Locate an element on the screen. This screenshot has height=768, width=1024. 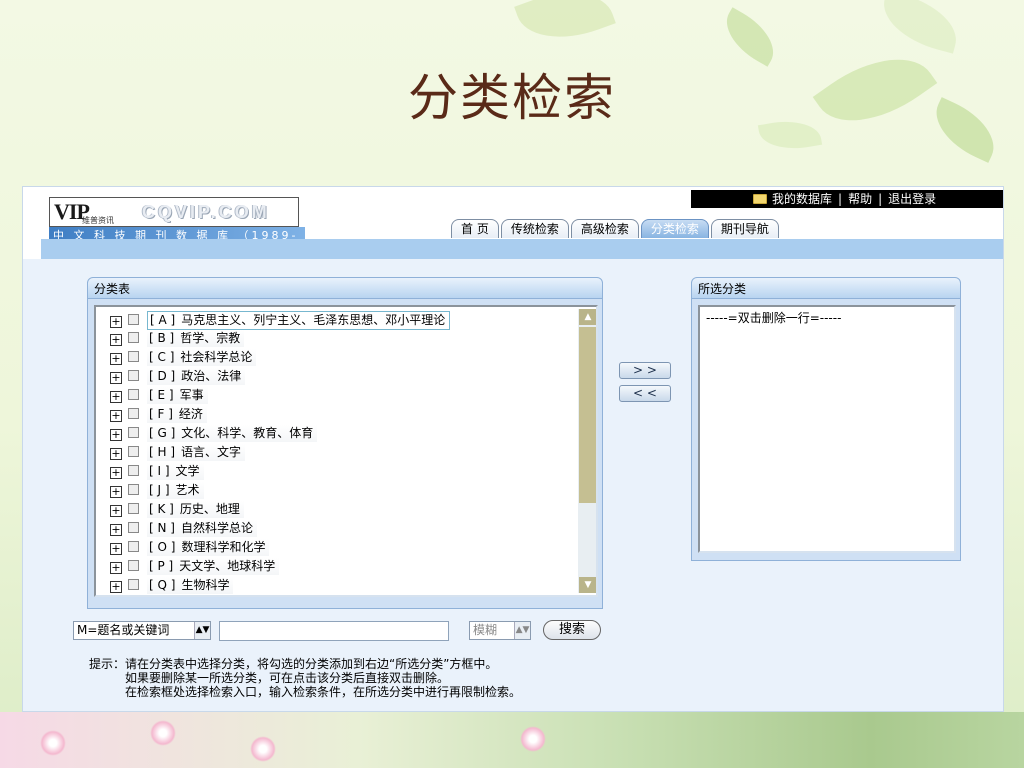
add-selected-button: > > is located at coordinates (645, 370).